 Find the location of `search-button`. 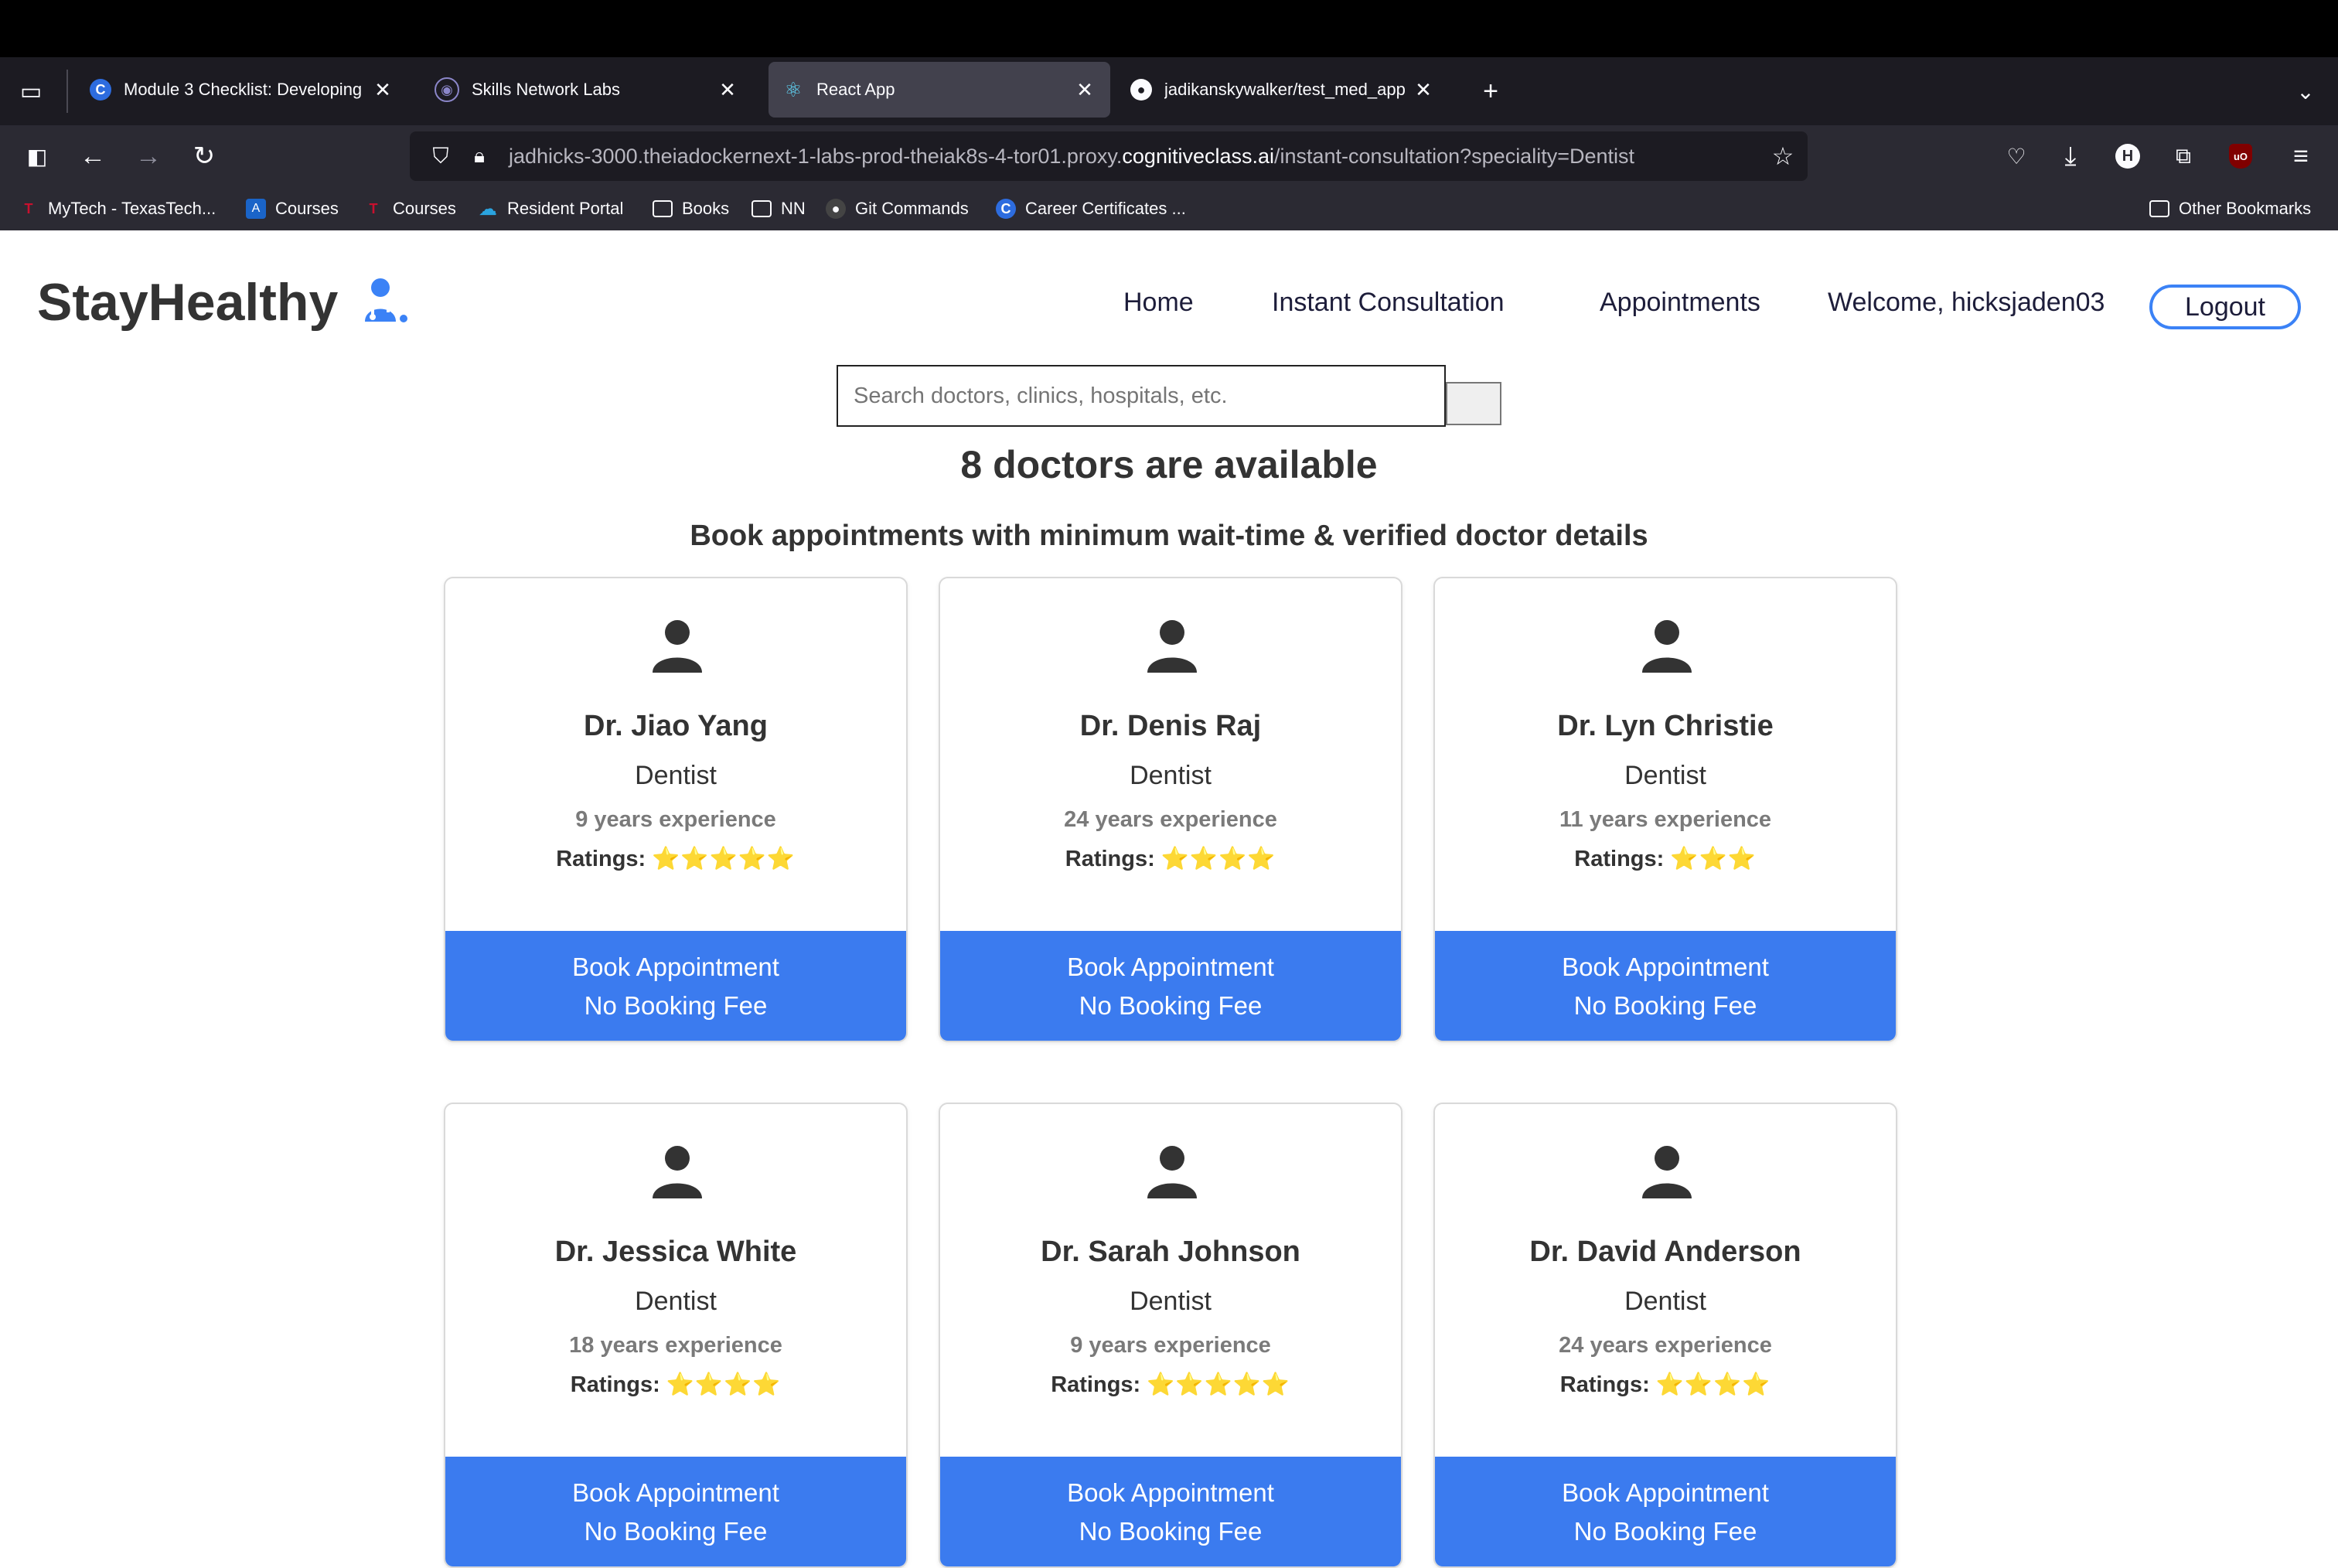

search-button is located at coordinates (1473, 403).